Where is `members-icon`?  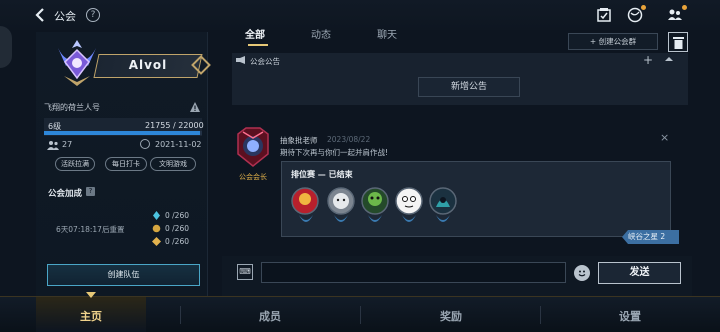 members-icon is located at coordinates (53, 145).